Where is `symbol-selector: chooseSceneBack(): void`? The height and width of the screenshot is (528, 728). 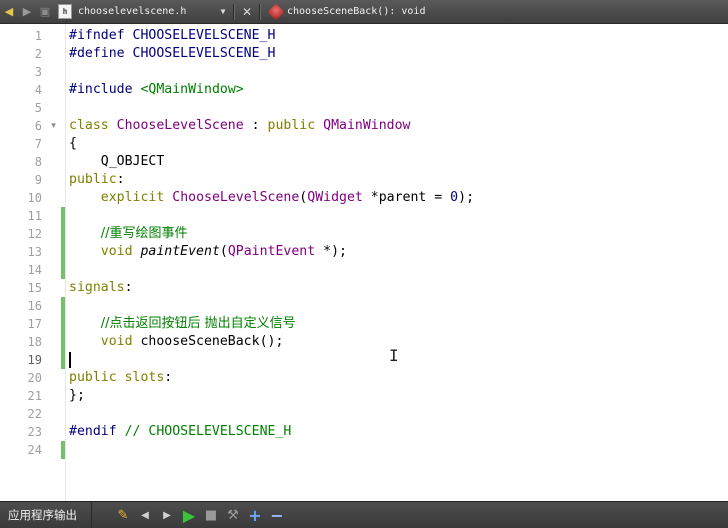
symbol-selector: chooseSceneBack(): void is located at coordinates (356, 11).